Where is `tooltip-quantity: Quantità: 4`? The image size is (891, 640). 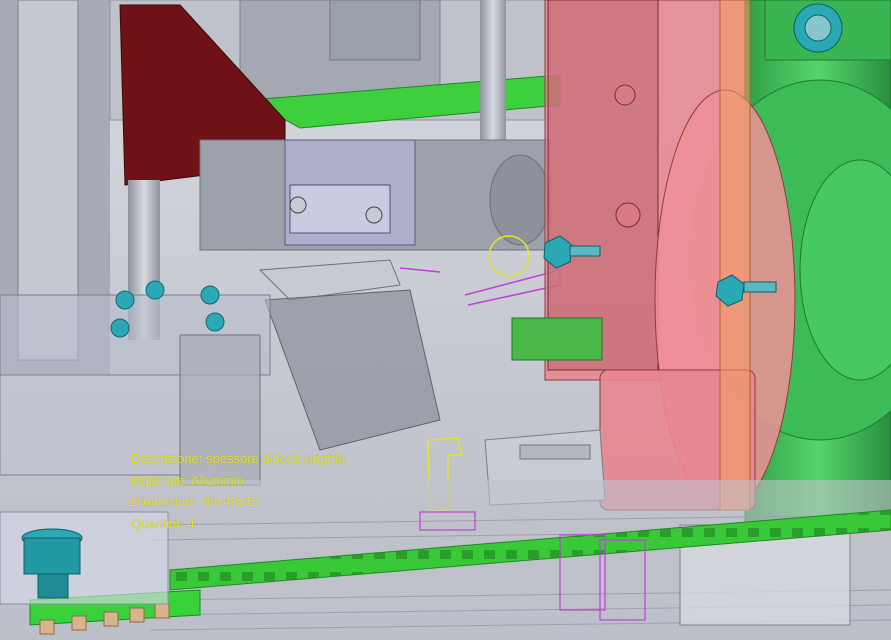 tooltip-quantity: Quantità: 4 is located at coordinates (163, 523).